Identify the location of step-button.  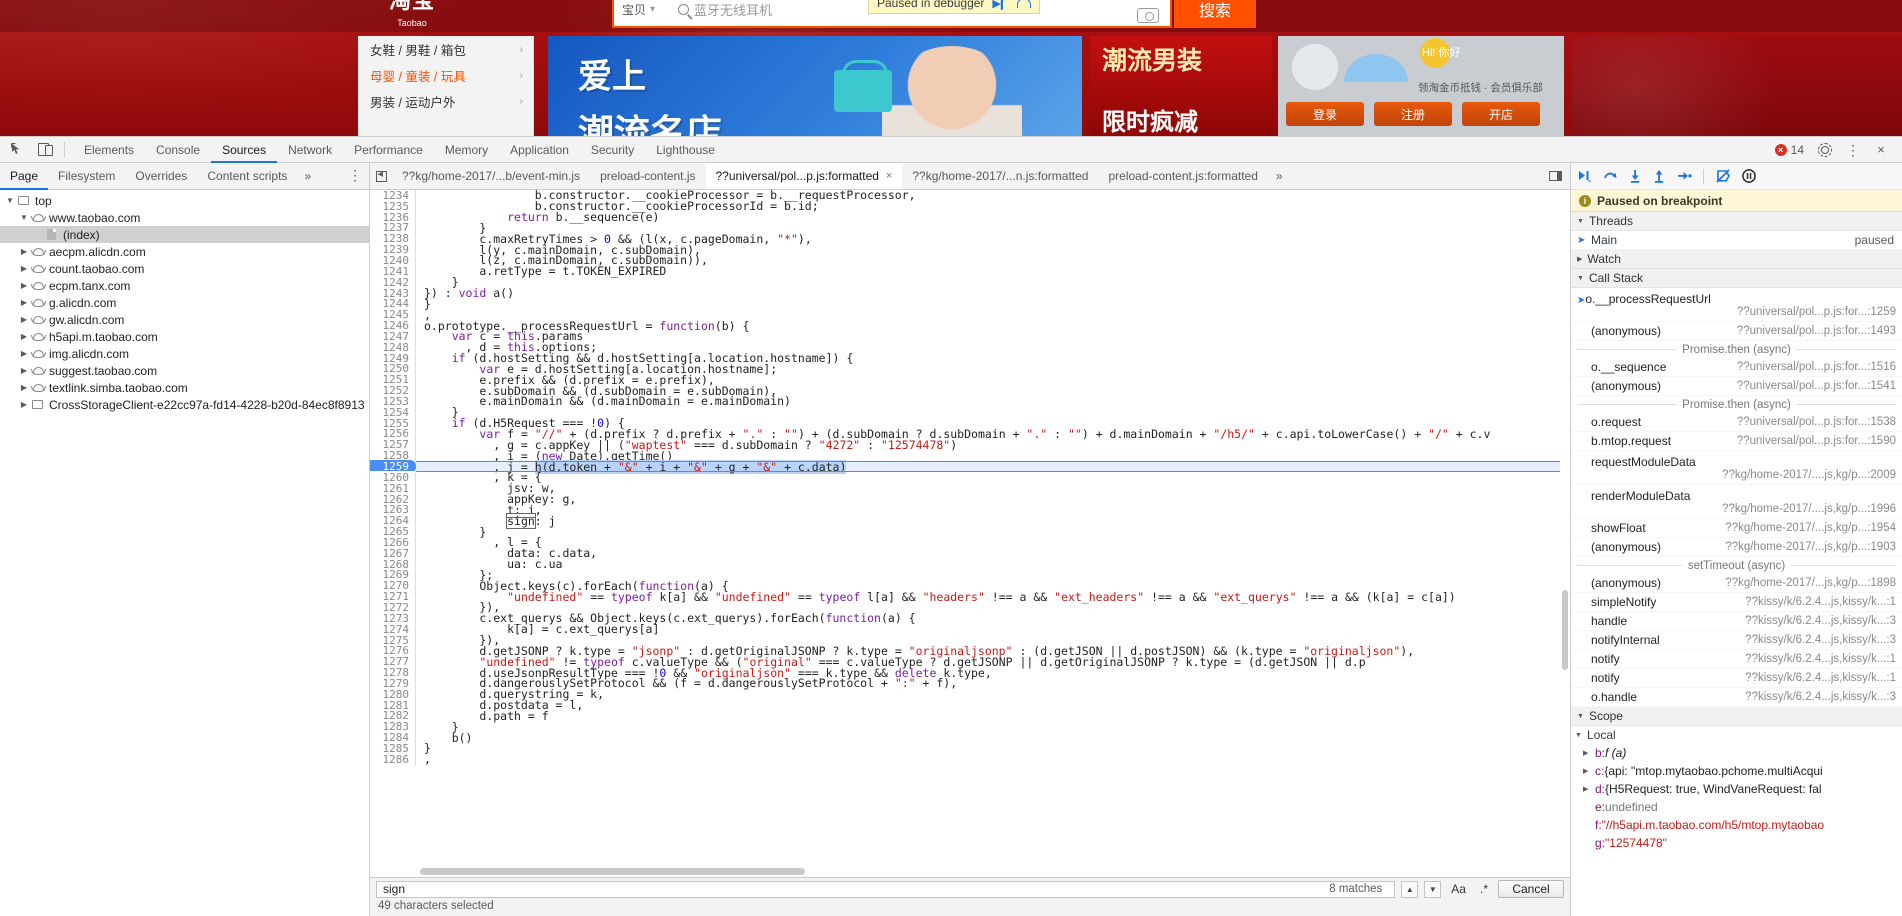
(1684, 176).